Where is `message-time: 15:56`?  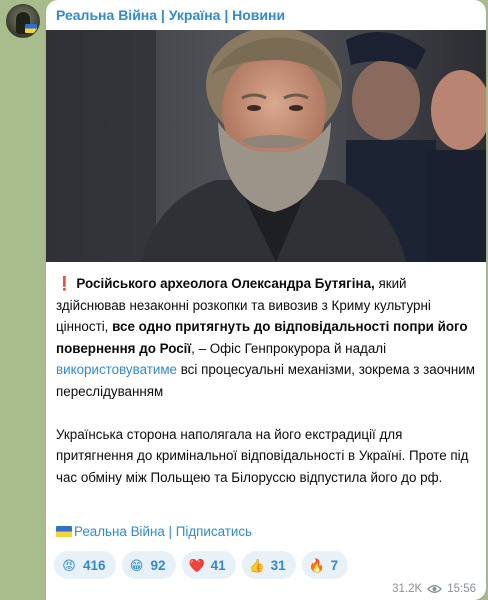 message-time: 15:56 is located at coordinates (461, 589).